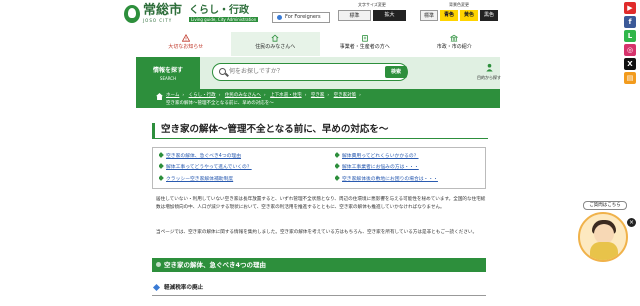  I want to click on logo-section: くらし・行政, so click(219, 10).